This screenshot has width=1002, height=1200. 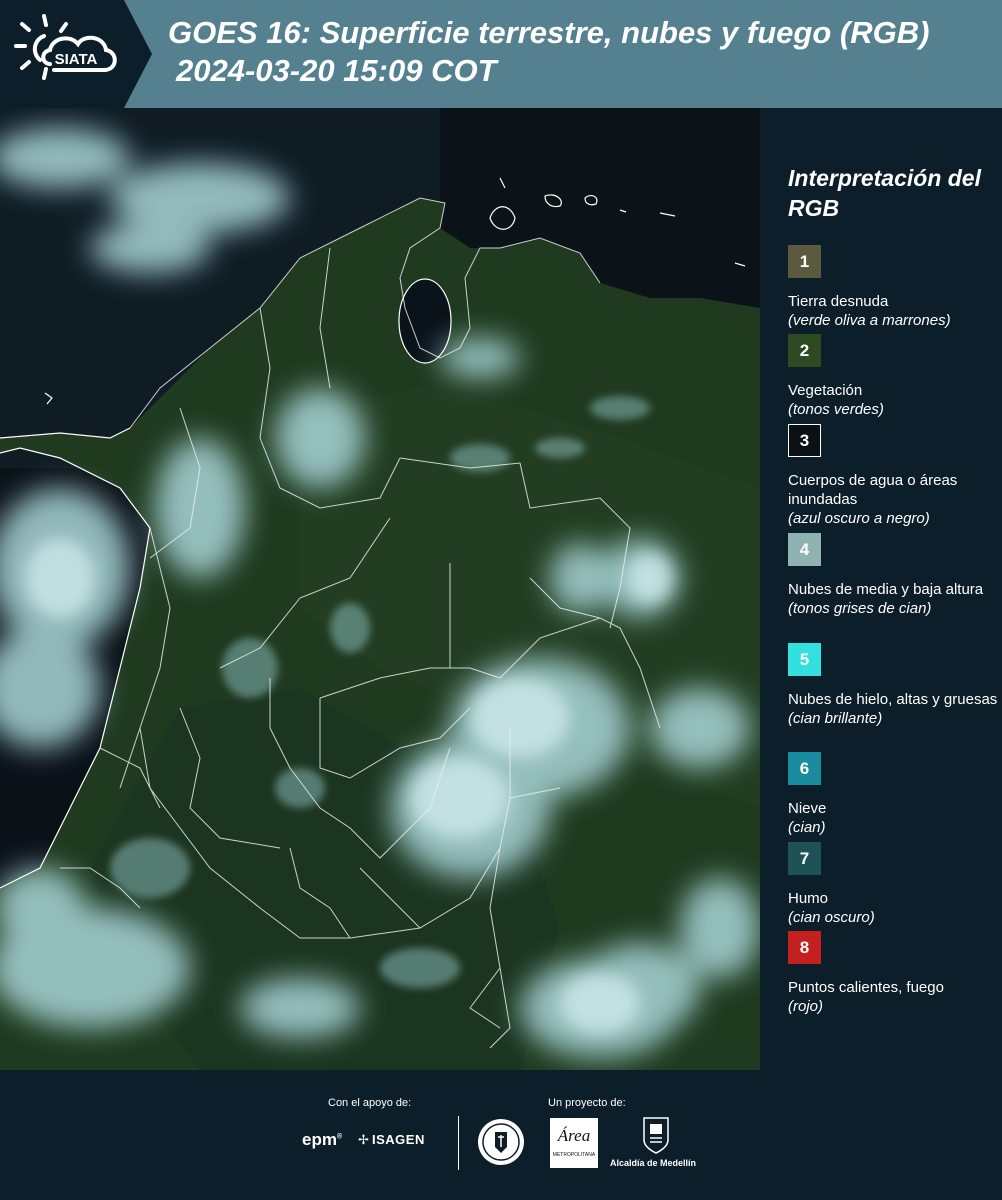 What do you see at coordinates (807, 827) in the screenshot?
I see `legend-desc: (cian)` at bounding box center [807, 827].